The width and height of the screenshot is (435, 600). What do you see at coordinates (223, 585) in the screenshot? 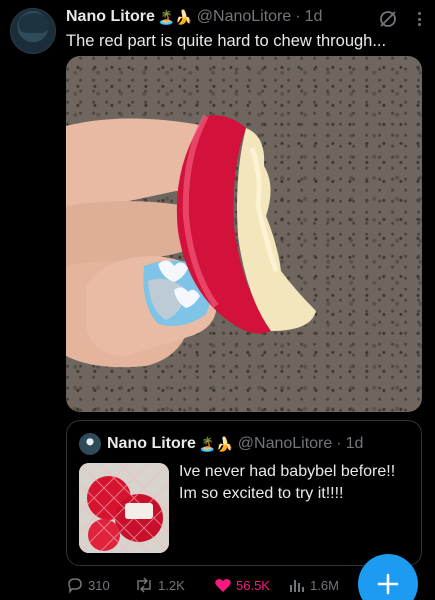
I see `heart-icon` at bounding box center [223, 585].